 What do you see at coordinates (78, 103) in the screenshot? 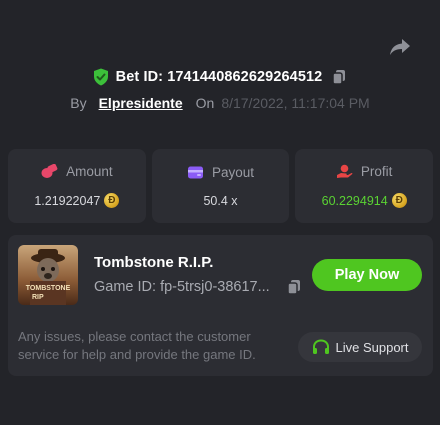
I see `by-label: By` at bounding box center [78, 103].